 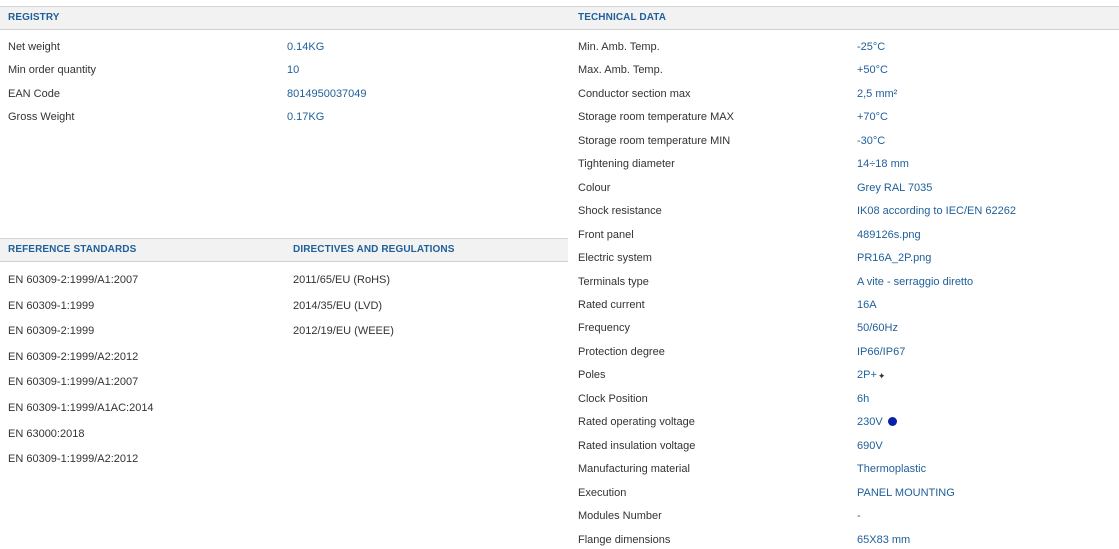 I want to click on tech-label: Min. Amb. Temp., so click(x=619, y=47).